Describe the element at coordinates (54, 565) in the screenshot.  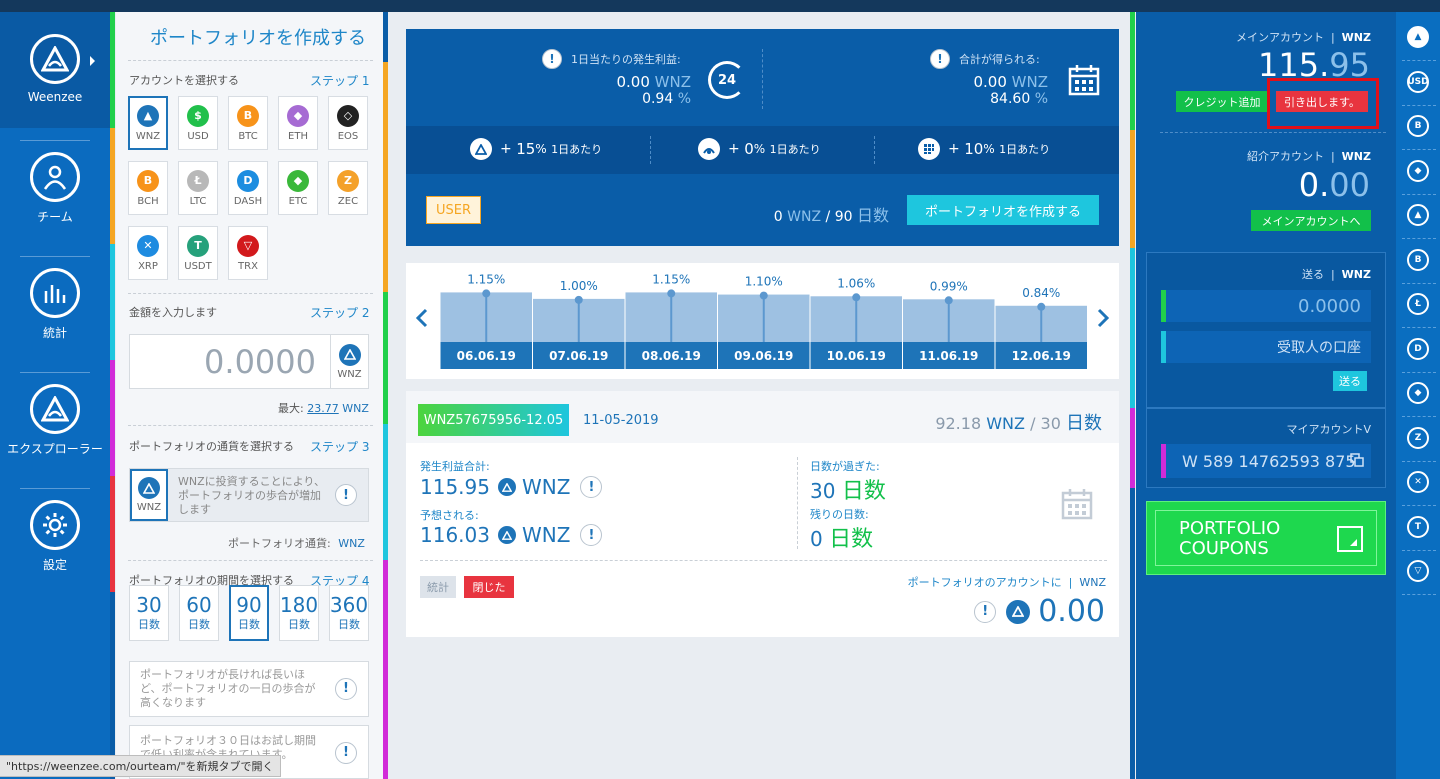
I see `nav-label: 設定` at that location.